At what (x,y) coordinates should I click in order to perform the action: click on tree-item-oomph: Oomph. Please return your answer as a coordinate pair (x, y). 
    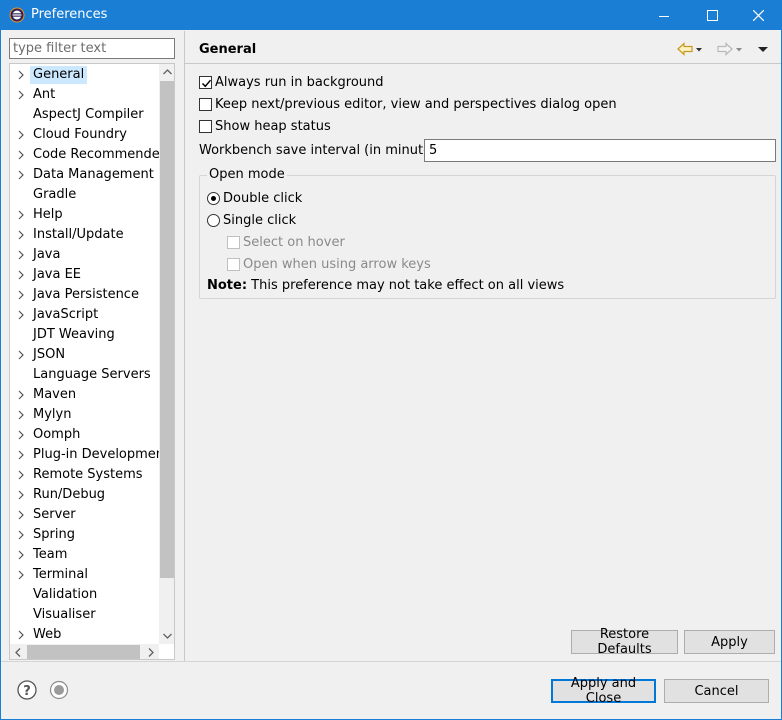
    Looking at the image, I should click on (85, 435).